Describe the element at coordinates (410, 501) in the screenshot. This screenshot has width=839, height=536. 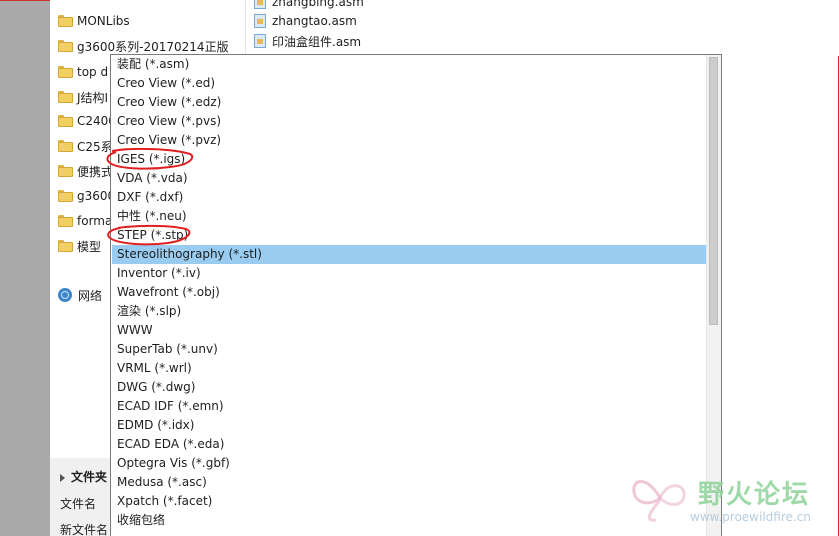
I see `file-type-option: Xpatch (*.facet)` at that location.